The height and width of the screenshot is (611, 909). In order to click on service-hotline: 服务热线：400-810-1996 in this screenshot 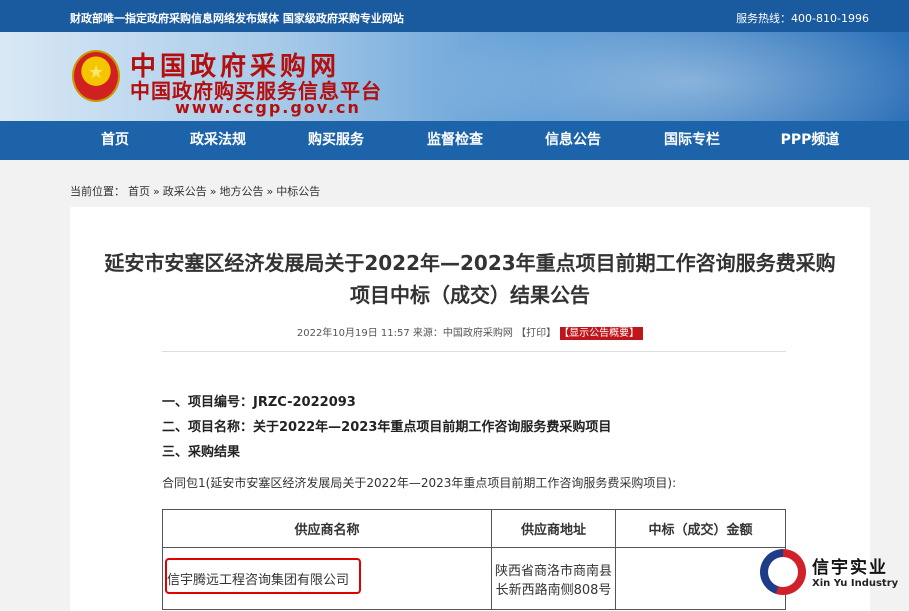, I will do `click(802, 18)`.